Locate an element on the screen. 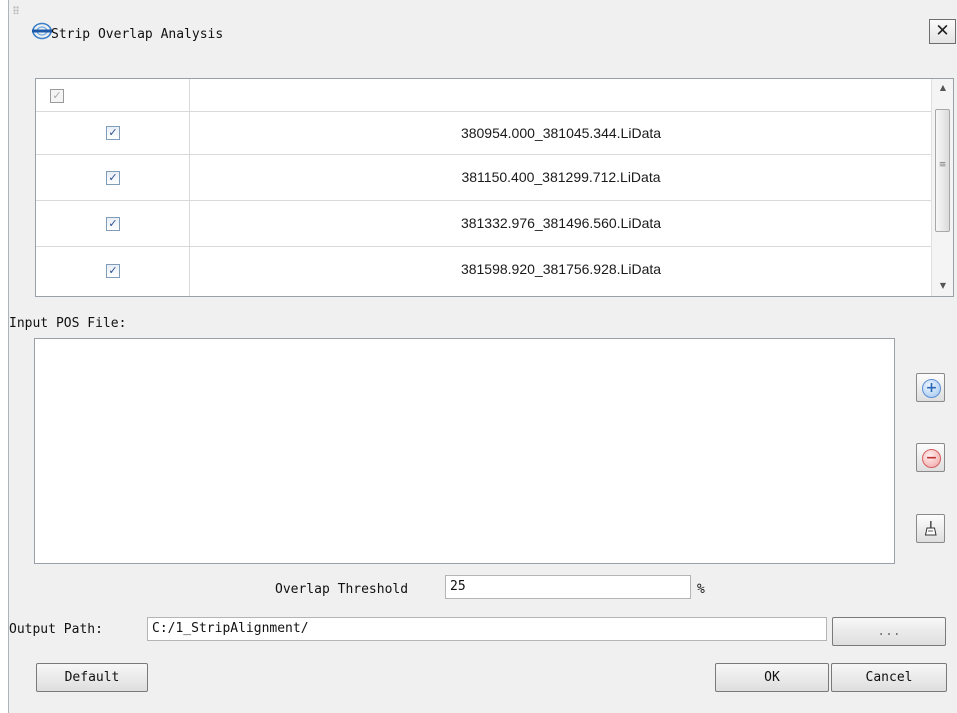 This screenshot has height=713, width=957. file-name-cell: 381150.400_381299.712.LiData is located at coordinates (561, 177).